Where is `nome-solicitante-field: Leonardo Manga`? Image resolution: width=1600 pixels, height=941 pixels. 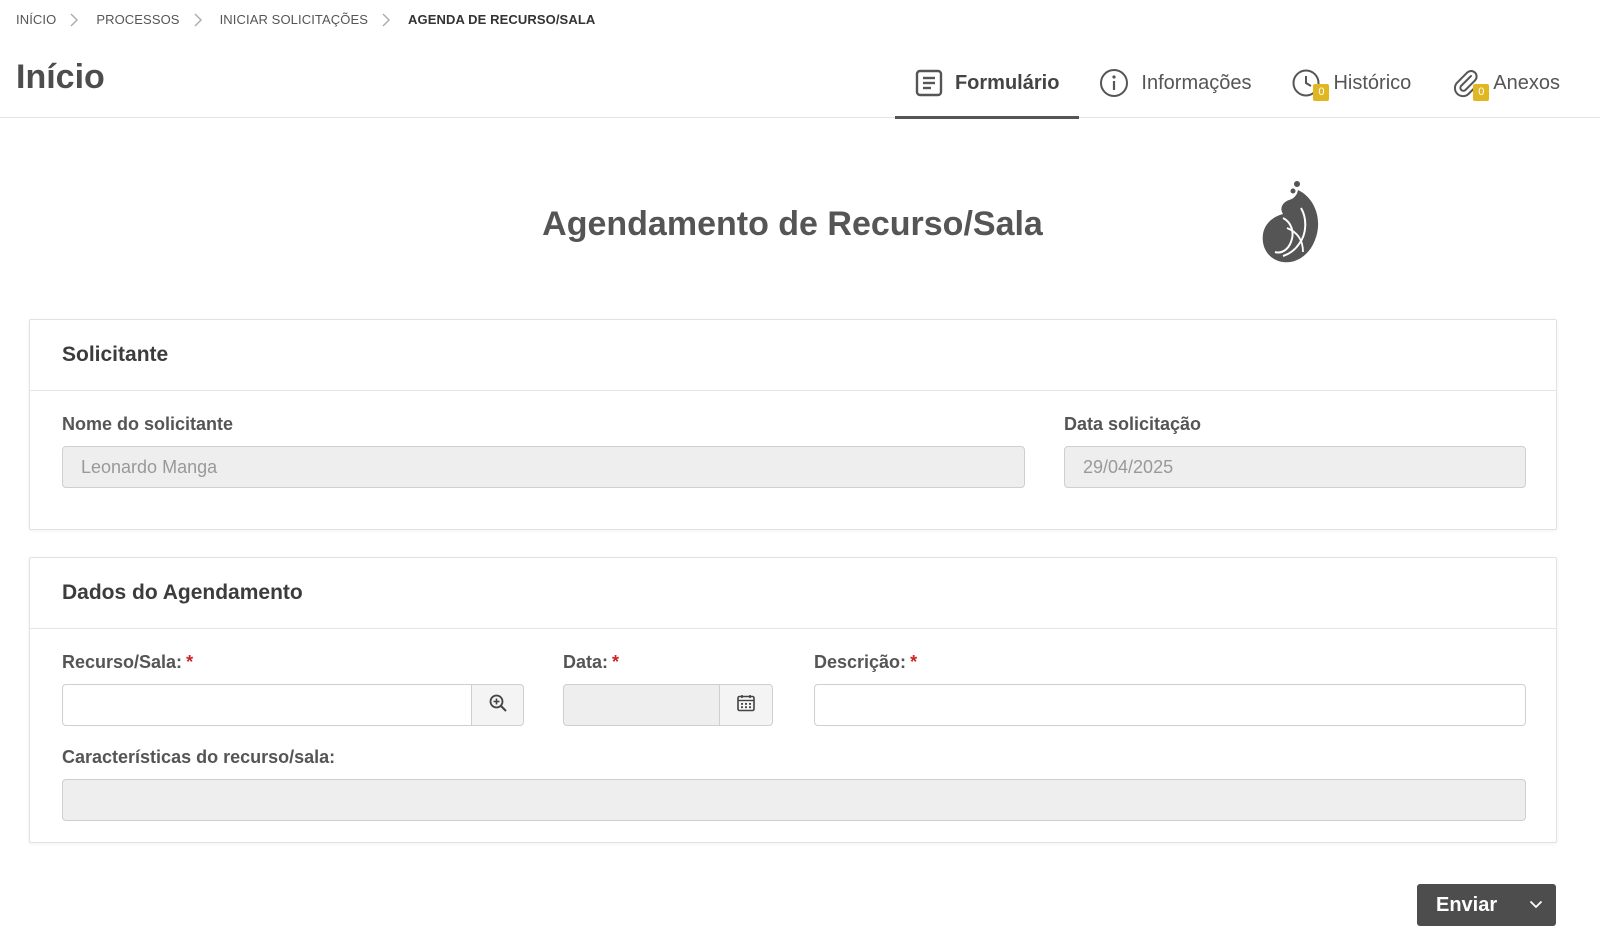
nome-solicitante-field: Leonardo Manga is located at coordinates (543, 467).